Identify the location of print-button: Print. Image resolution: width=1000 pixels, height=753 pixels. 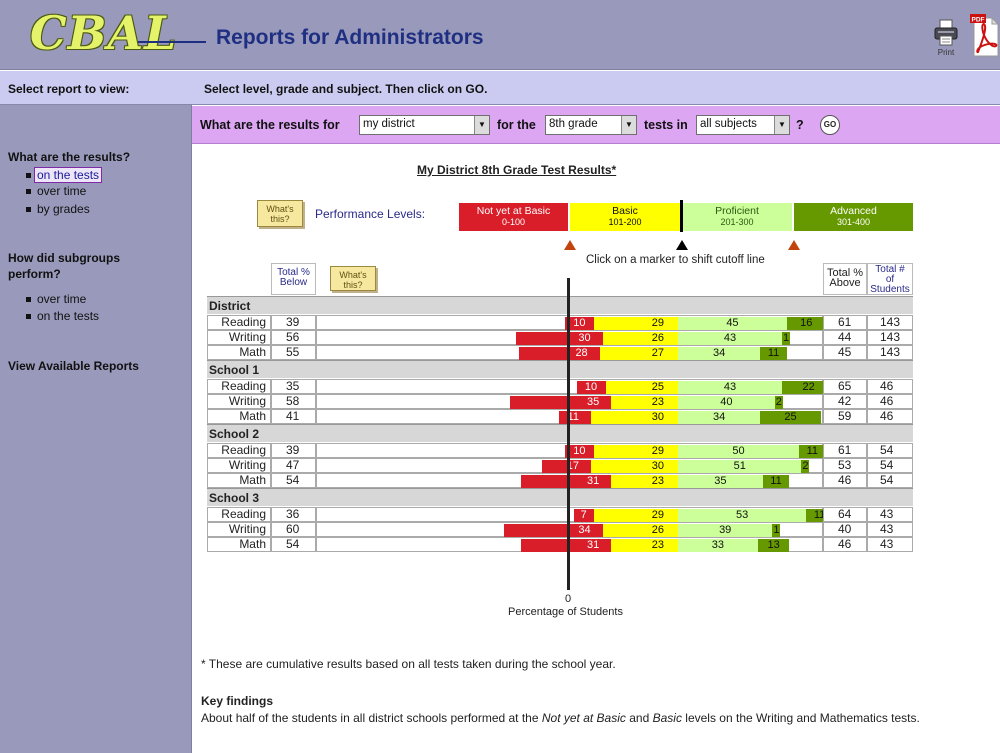
(946, 38).